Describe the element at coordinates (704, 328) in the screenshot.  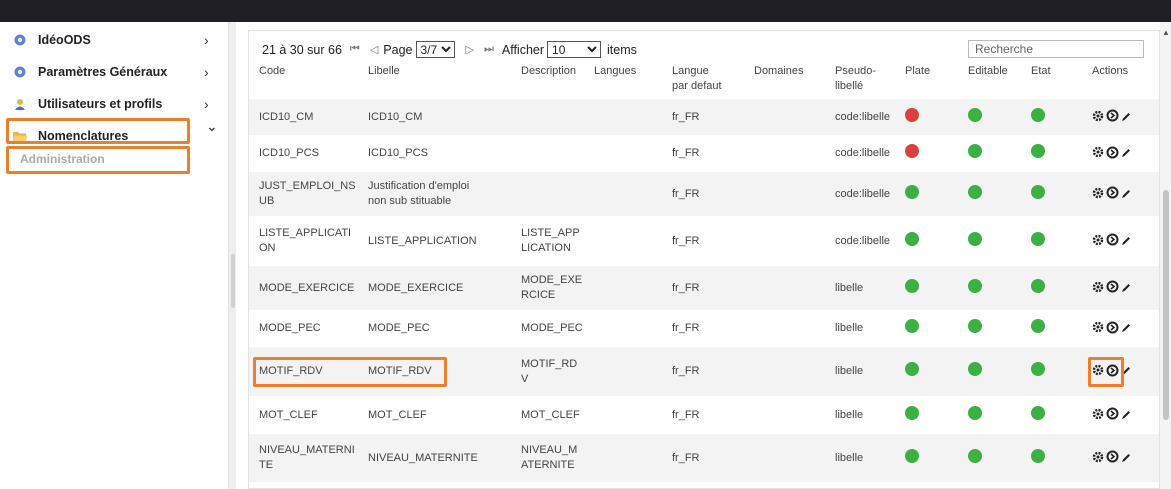
I see `table-row: MODE_PEC MODE_PEC MODE_PEC fr_FR libelle` at that location.